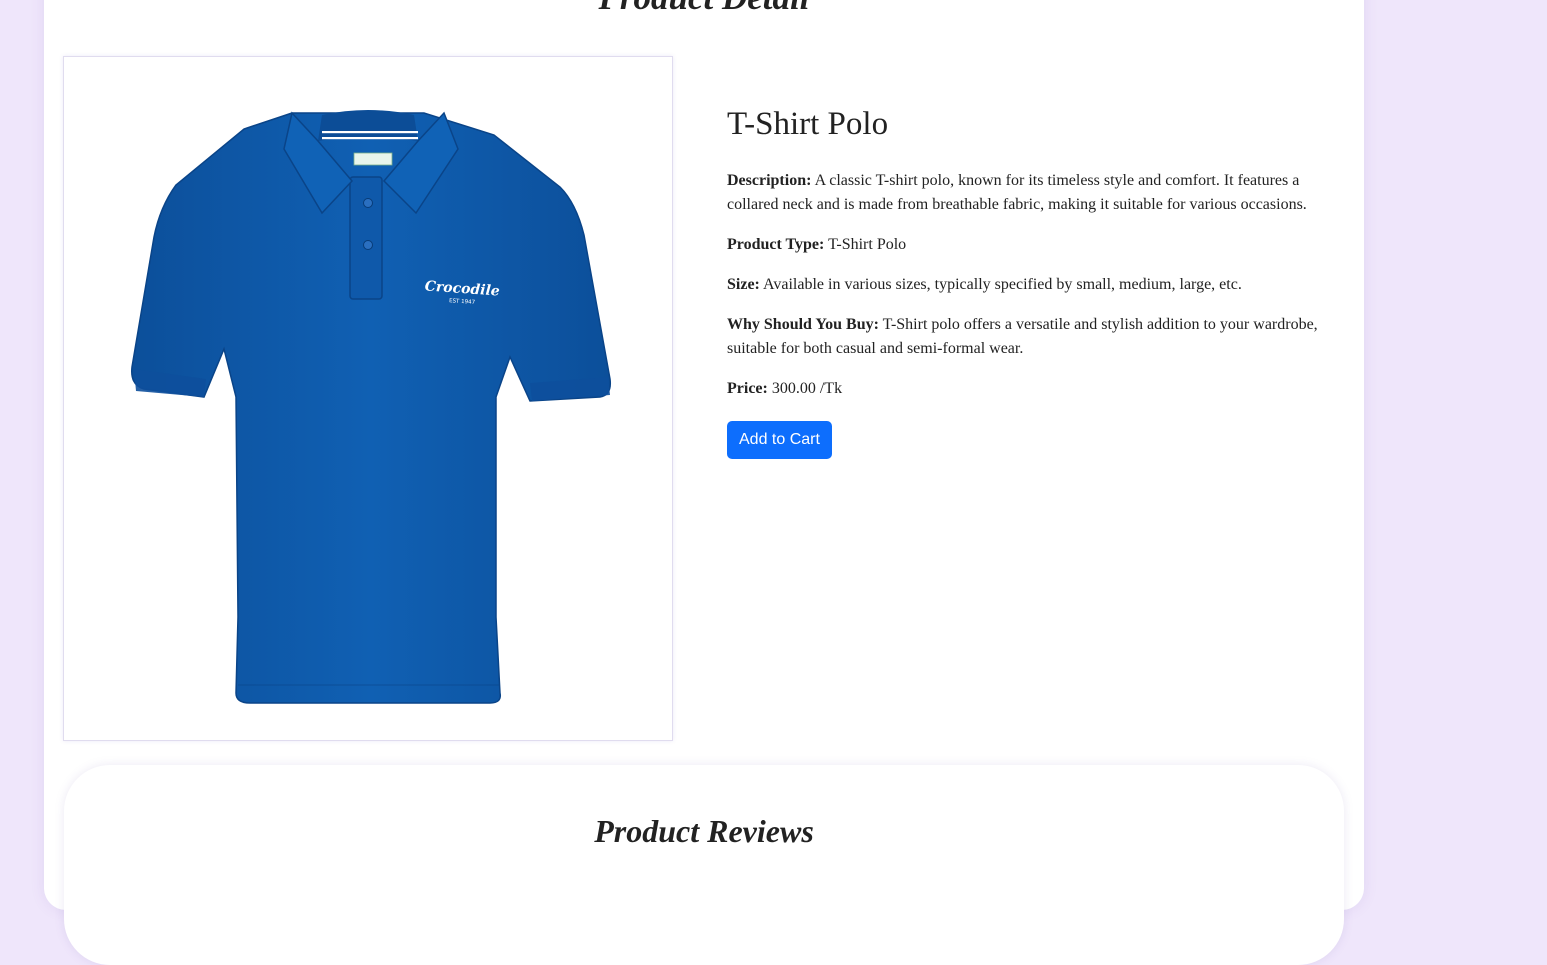 The height and width of the screenshot is (965, 1547). What do you see at coordinates (704, 13) in the screenshot?
I see `page-title: Product Detail` at bounding box center [704, 13].